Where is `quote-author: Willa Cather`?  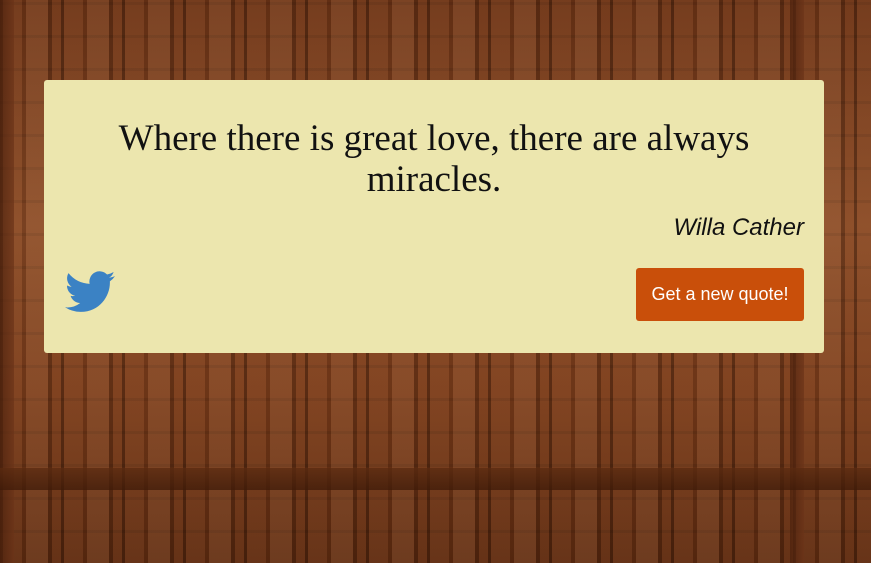
quote-author: Willa Cather is located at coordinates (739, 227).